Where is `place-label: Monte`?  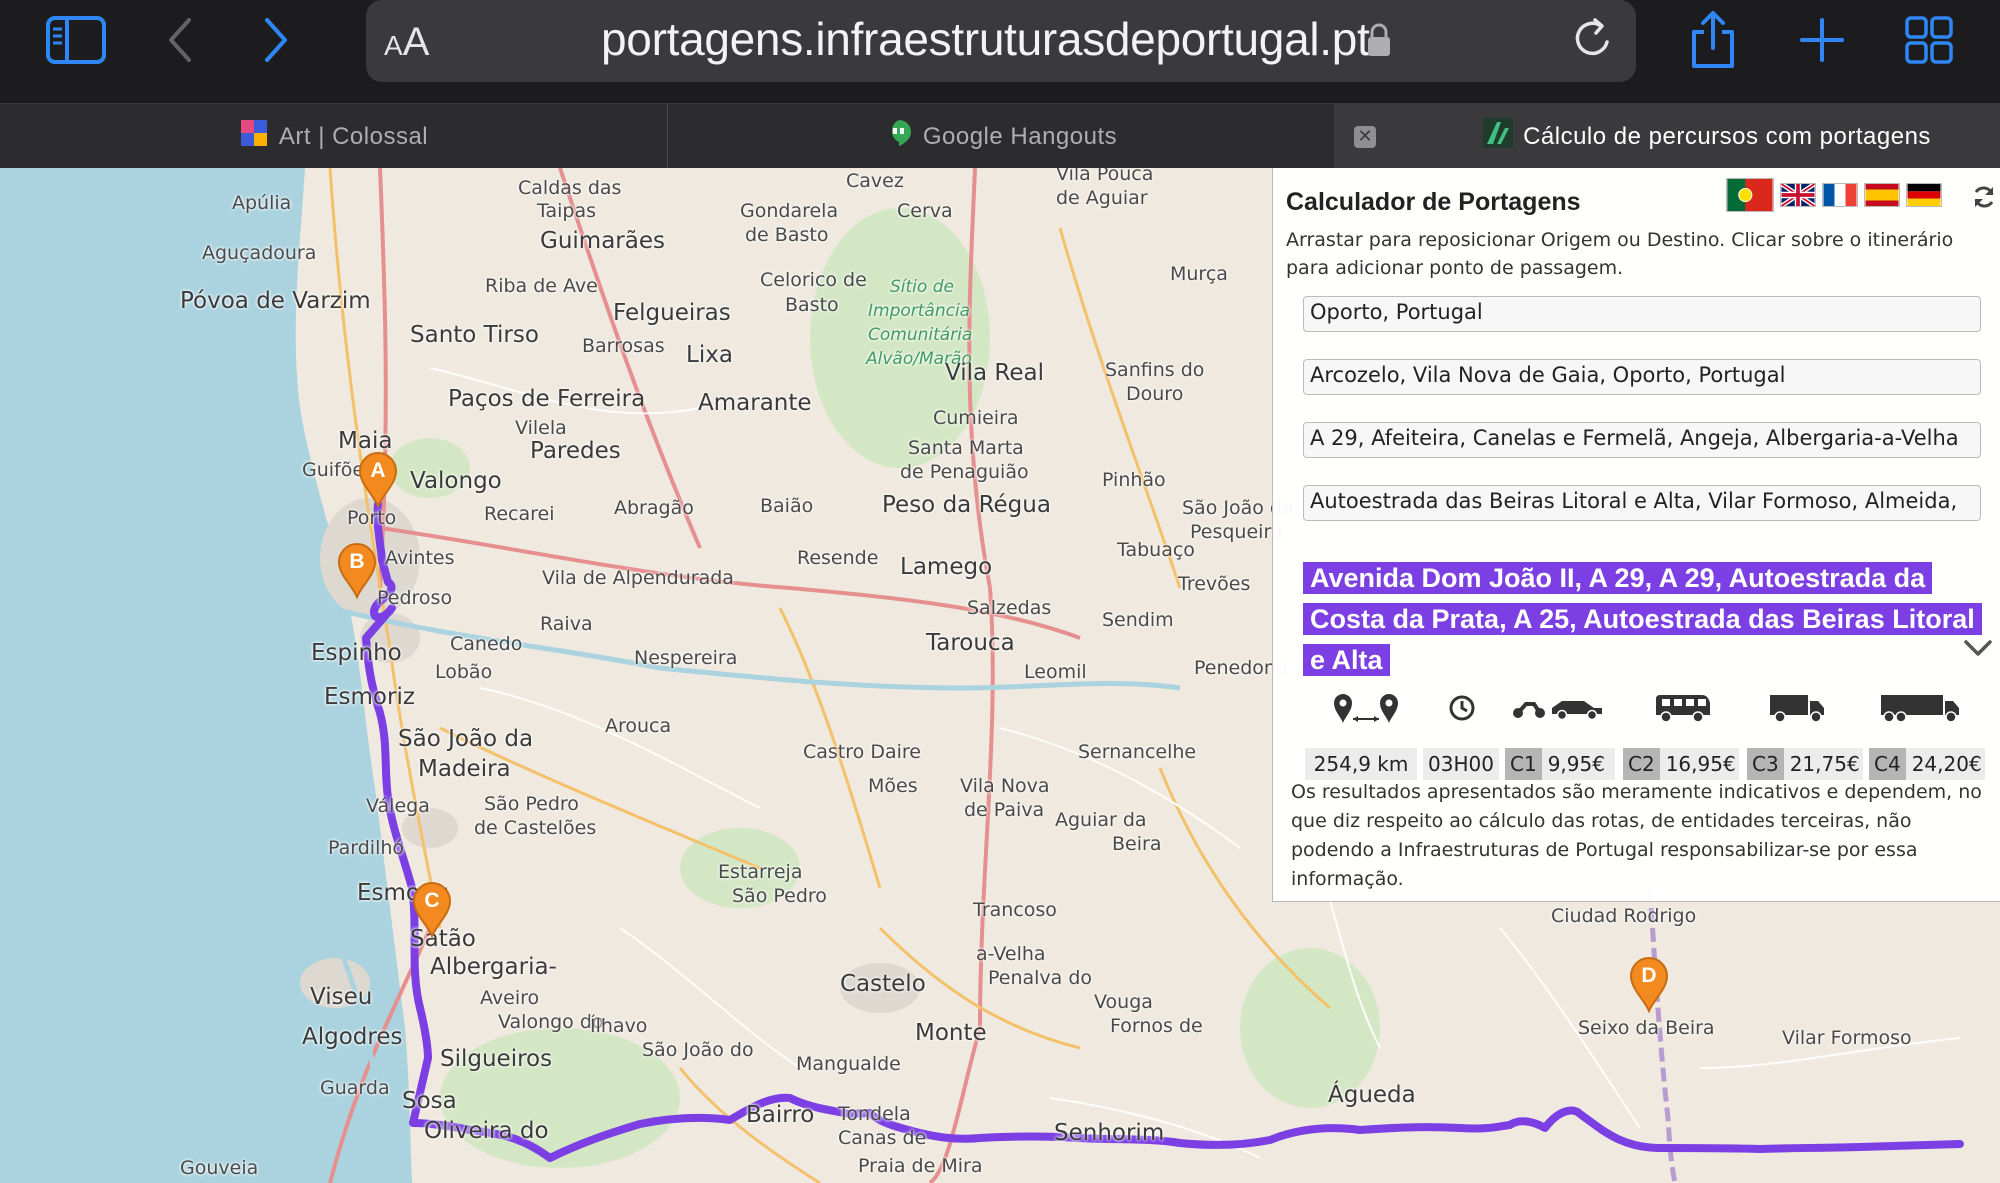
place-label: Monte is located at coordinates (951, 1033).